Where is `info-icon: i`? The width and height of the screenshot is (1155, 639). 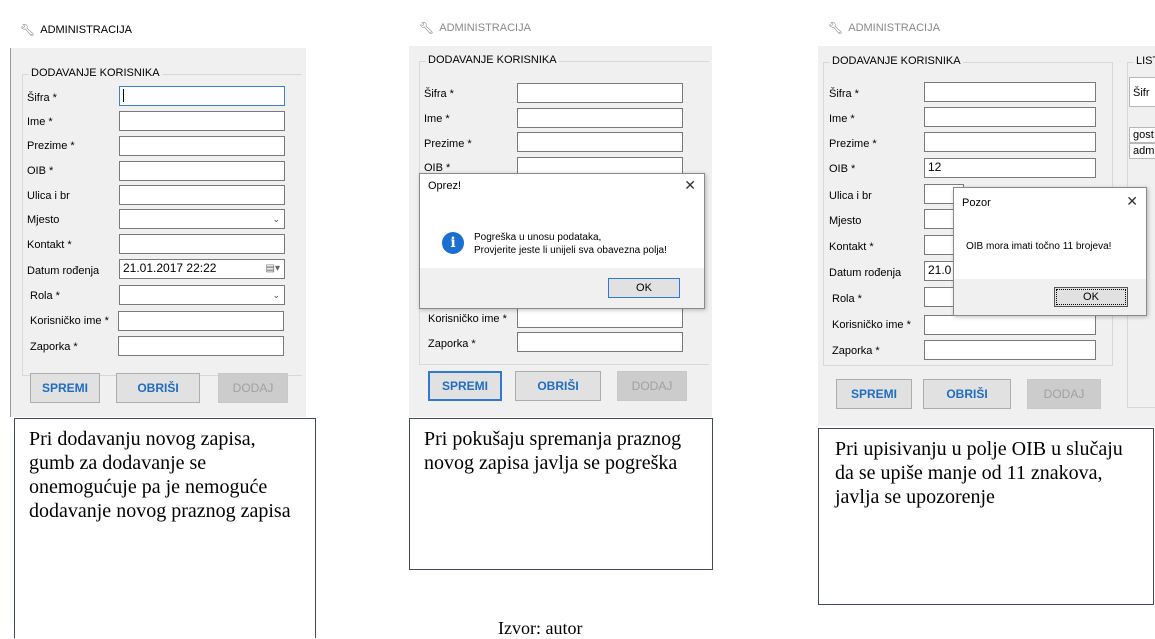
info-icon: i is located at coordinates (453, 243).